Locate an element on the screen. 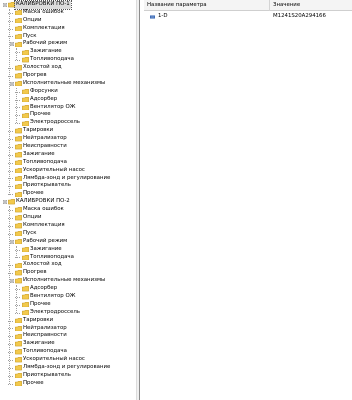 The image size is (352, 400). tree-node-label: Опции is located at coordinates (32, 19).